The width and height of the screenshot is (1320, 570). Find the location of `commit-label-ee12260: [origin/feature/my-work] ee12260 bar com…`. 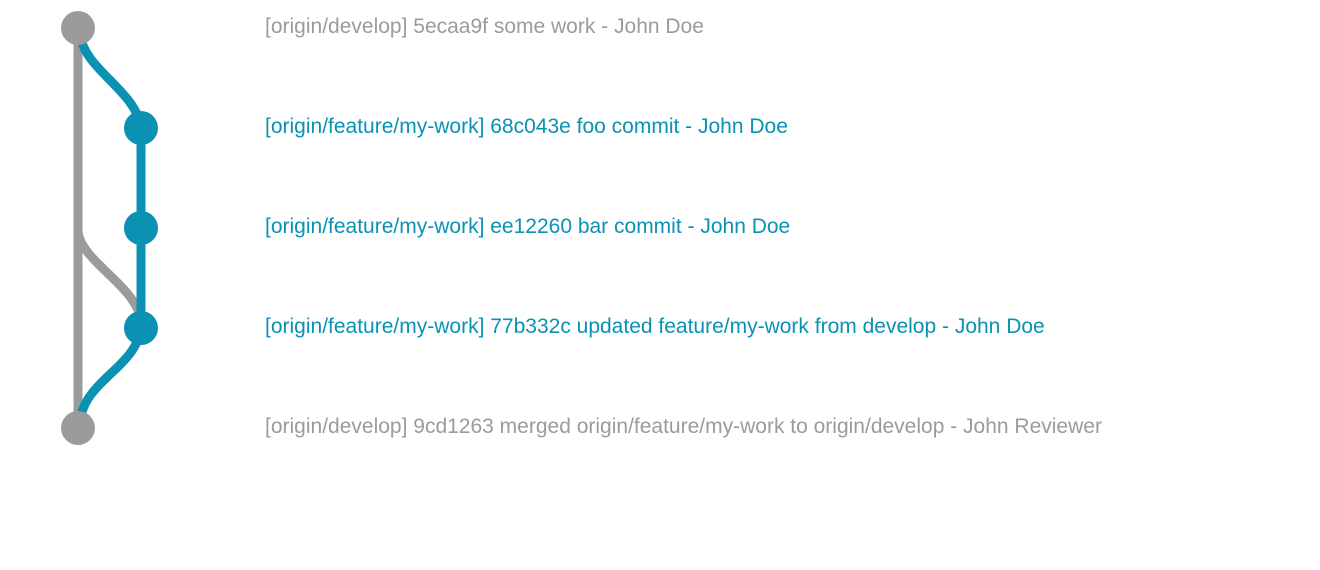

commit-label-ee12260: [origin/feature/my-work] ee12260 bar com… is located at coordinates (527, 227).